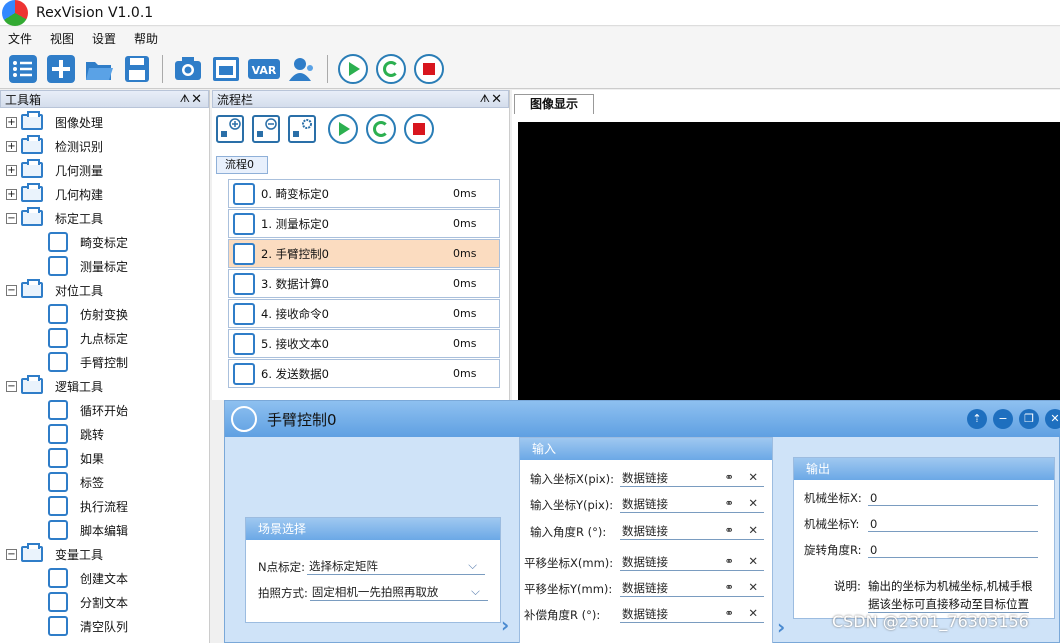 This screenshot has height=643, width=1060. I want to click on tree-item: 手臂控制, so click(88, 362).